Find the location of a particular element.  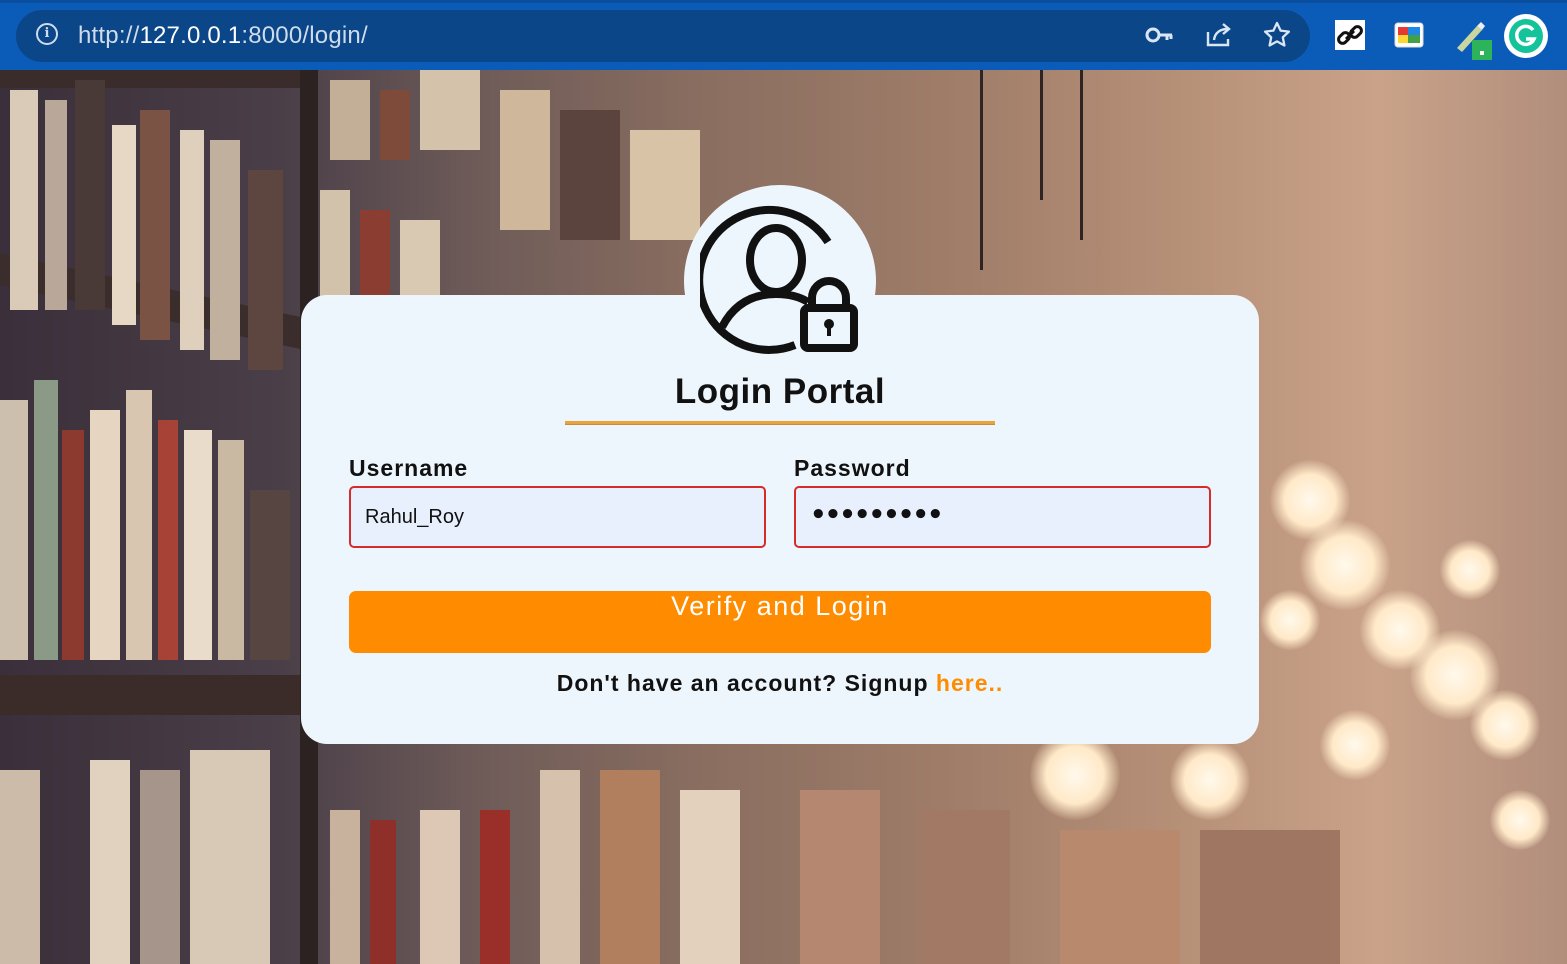

user-lock-icon is located at coordinates (777, 279).